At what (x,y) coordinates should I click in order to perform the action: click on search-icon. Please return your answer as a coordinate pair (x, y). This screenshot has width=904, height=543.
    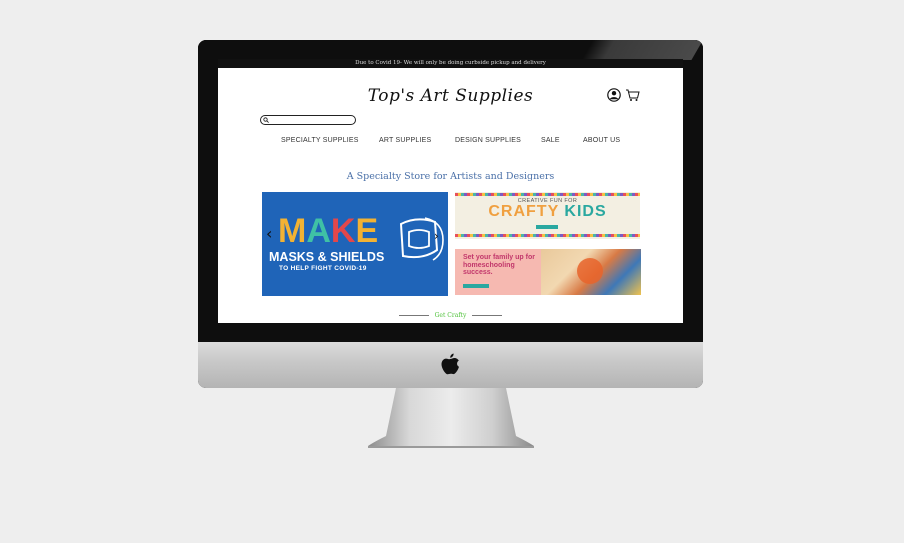
    Looking at the image, I should click on (266, 120).